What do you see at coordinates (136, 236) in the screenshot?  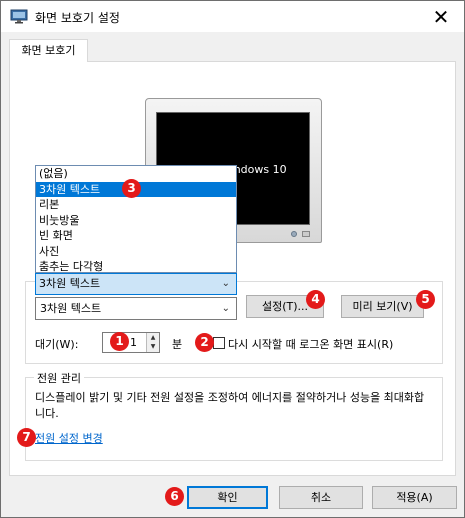 I see `dropdown-option: 빈 화면` at bounding box center [136, 236].